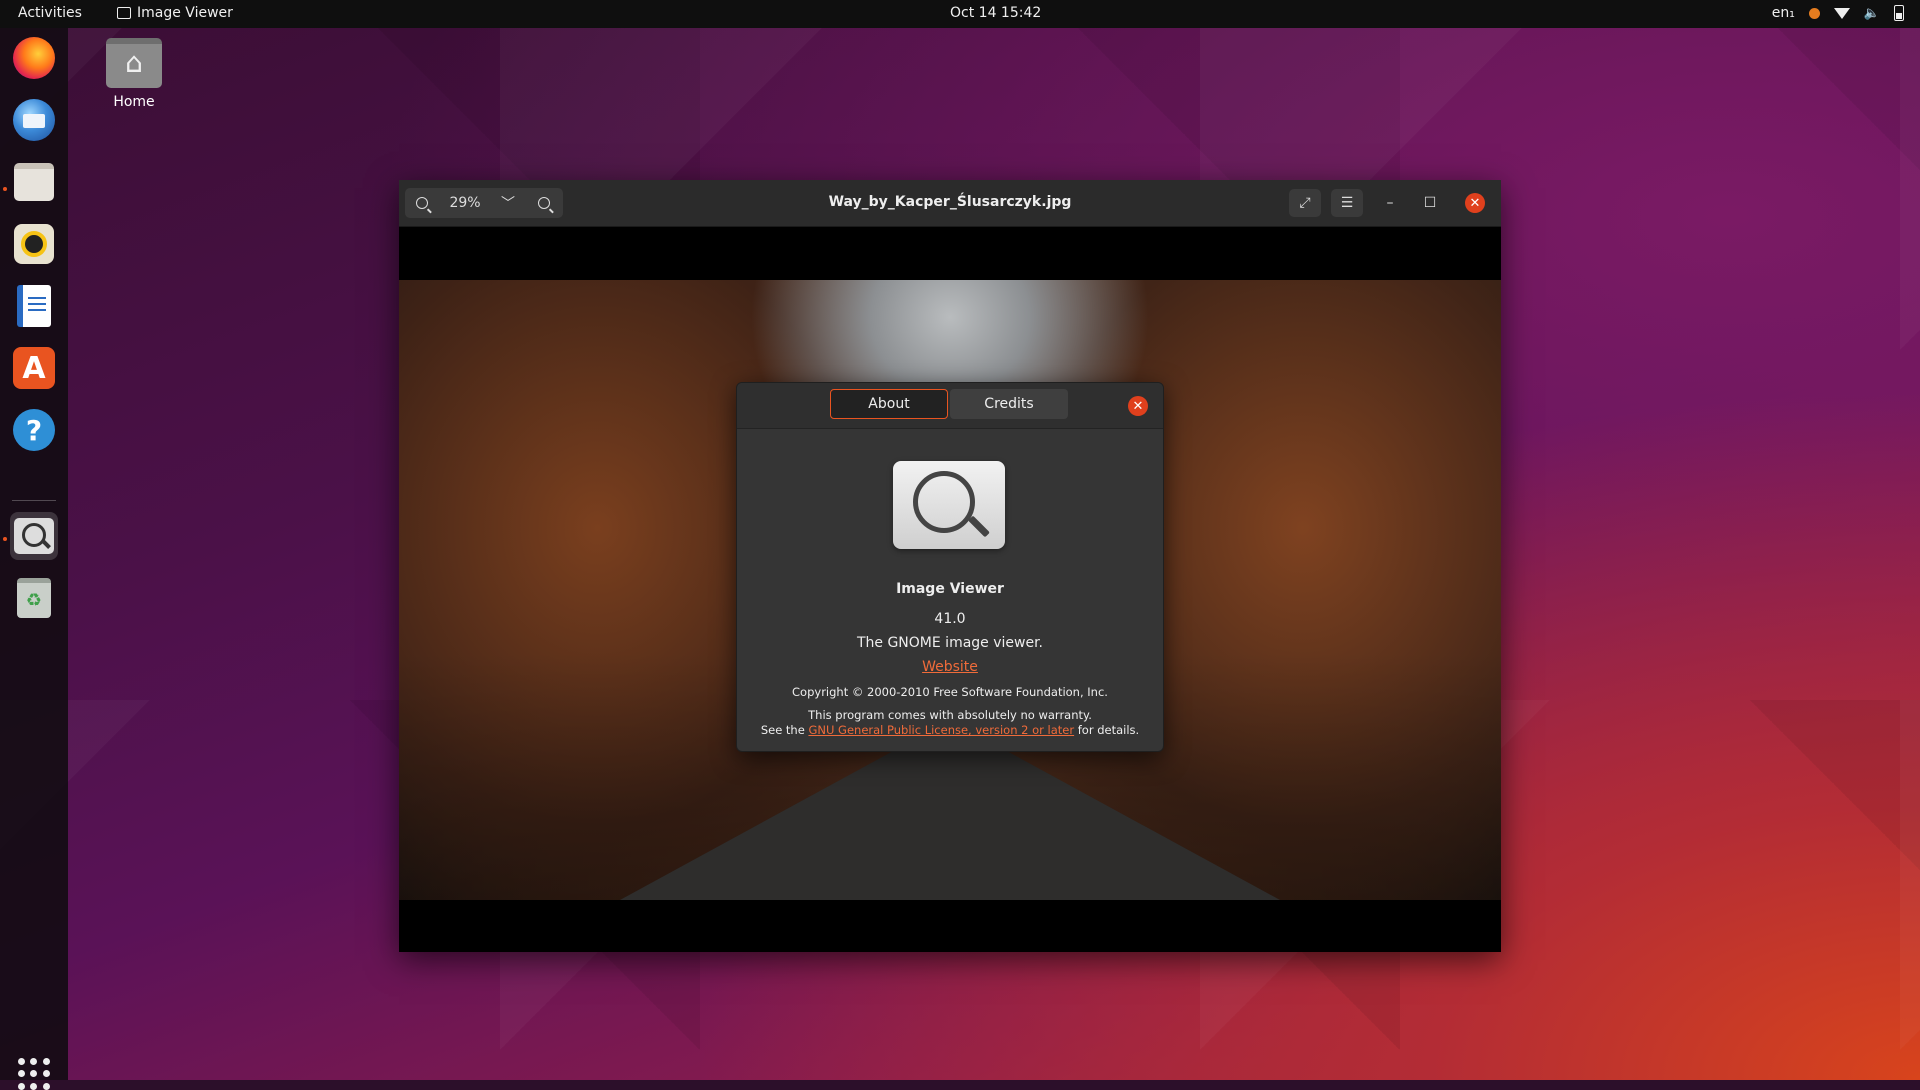 The height and width of the screenshot is (1090, 1920). I want to click on software-store-icon: A, so click(34, 368).